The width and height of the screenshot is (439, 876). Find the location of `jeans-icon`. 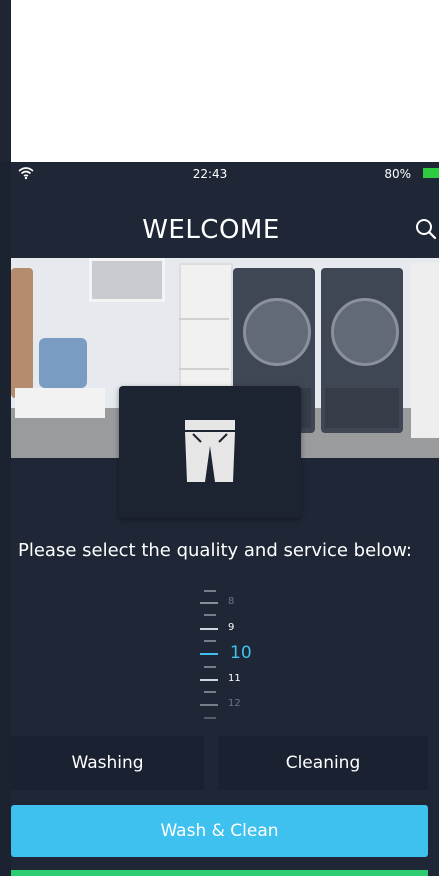

jeans-icon is located at coordinates (210, 451).